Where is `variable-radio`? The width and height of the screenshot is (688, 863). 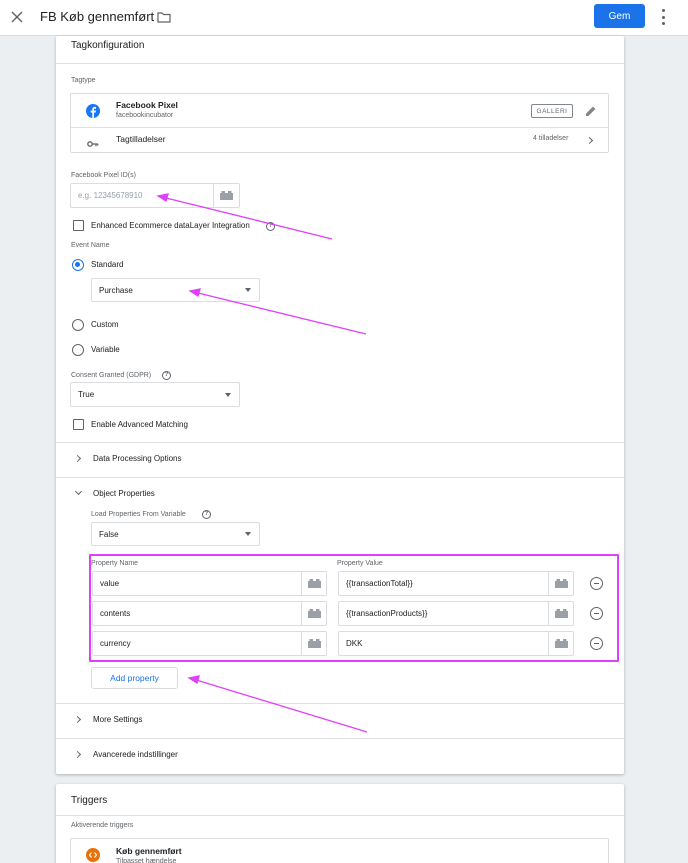 variable-radio is located at coordinates (78, 350).